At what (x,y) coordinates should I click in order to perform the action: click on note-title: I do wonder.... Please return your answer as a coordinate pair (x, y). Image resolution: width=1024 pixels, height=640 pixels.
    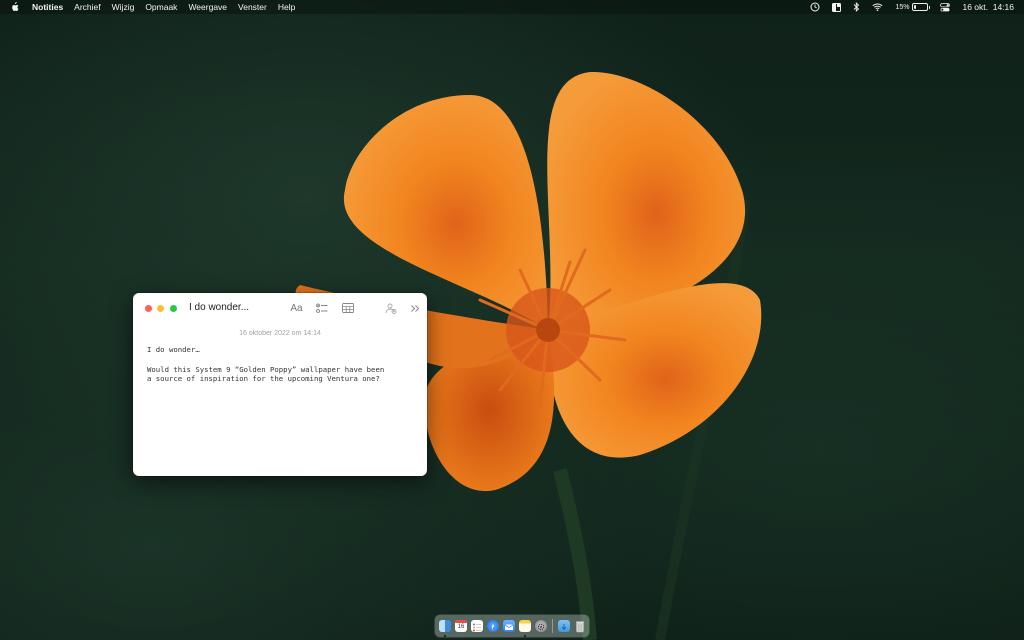
    Looking at the image, I should click on (219, 307).